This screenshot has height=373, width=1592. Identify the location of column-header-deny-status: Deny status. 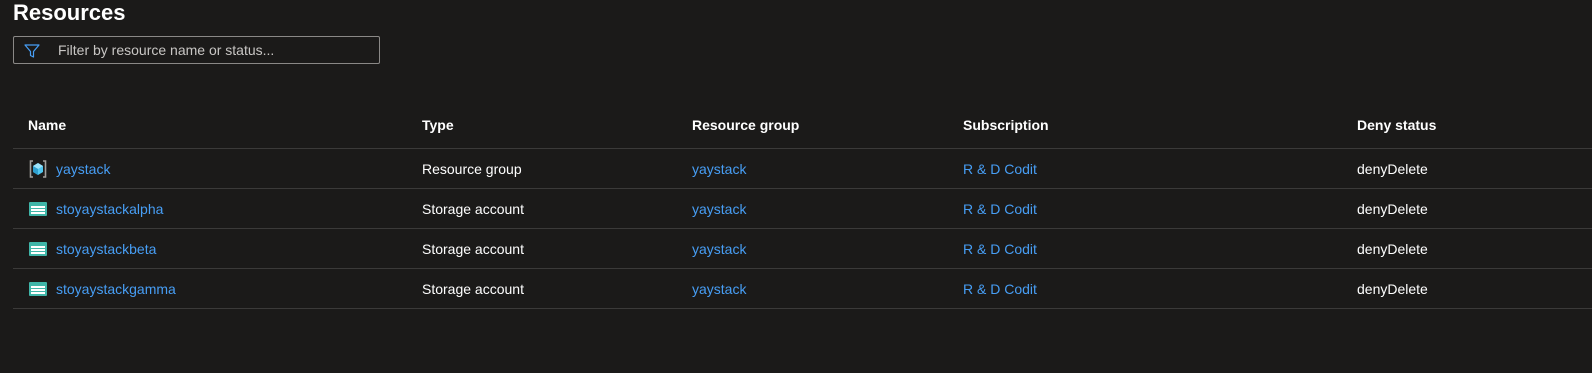
(1396, 125).